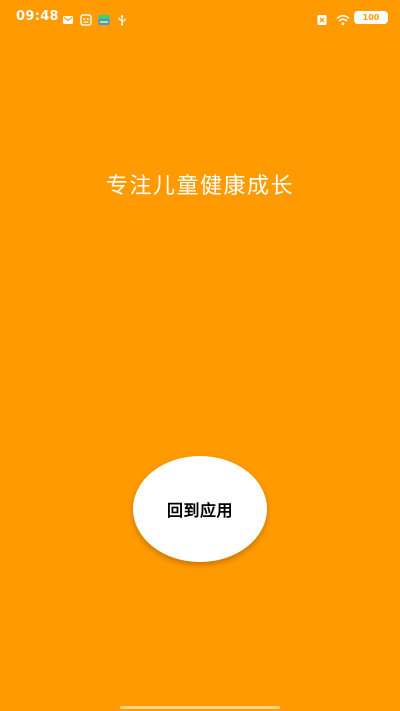 This screenshot has width=400, height=711. What do you see at coordinates (343, 18) in the screenshot?
I see `wifi-icon` at bounding box center [343, 18].